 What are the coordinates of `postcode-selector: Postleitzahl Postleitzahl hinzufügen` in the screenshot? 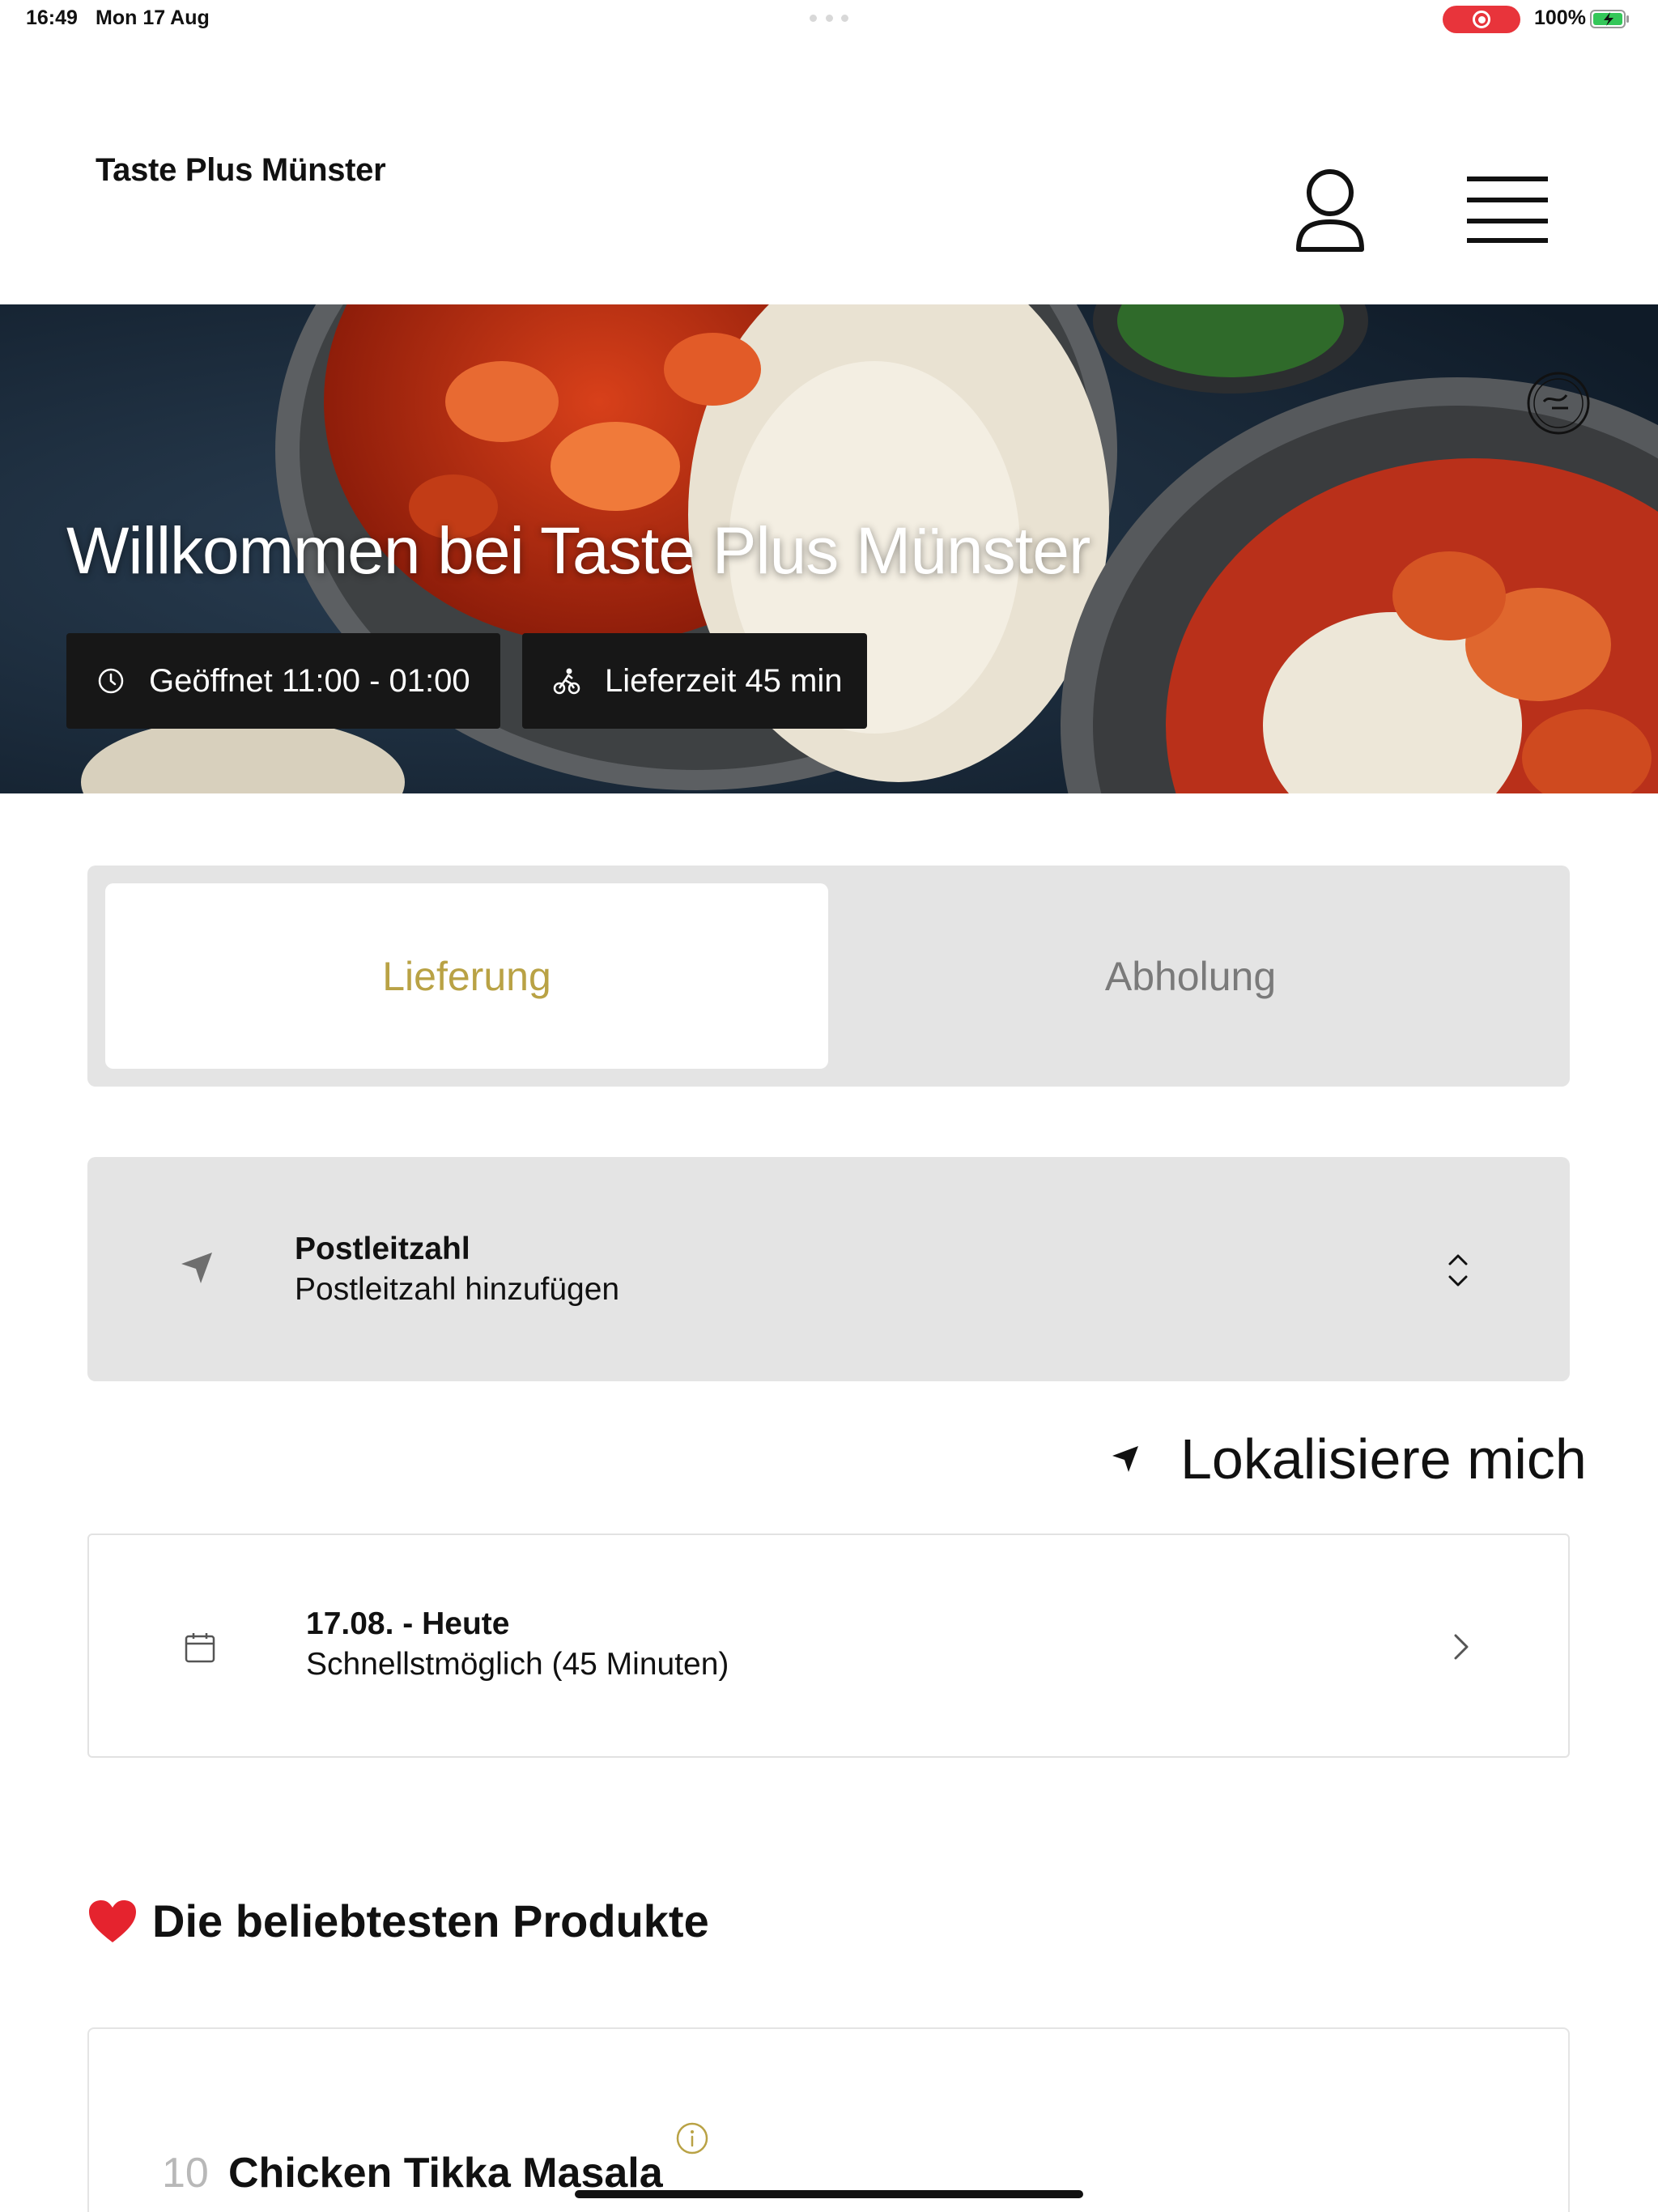 It's located at (828, 1269).